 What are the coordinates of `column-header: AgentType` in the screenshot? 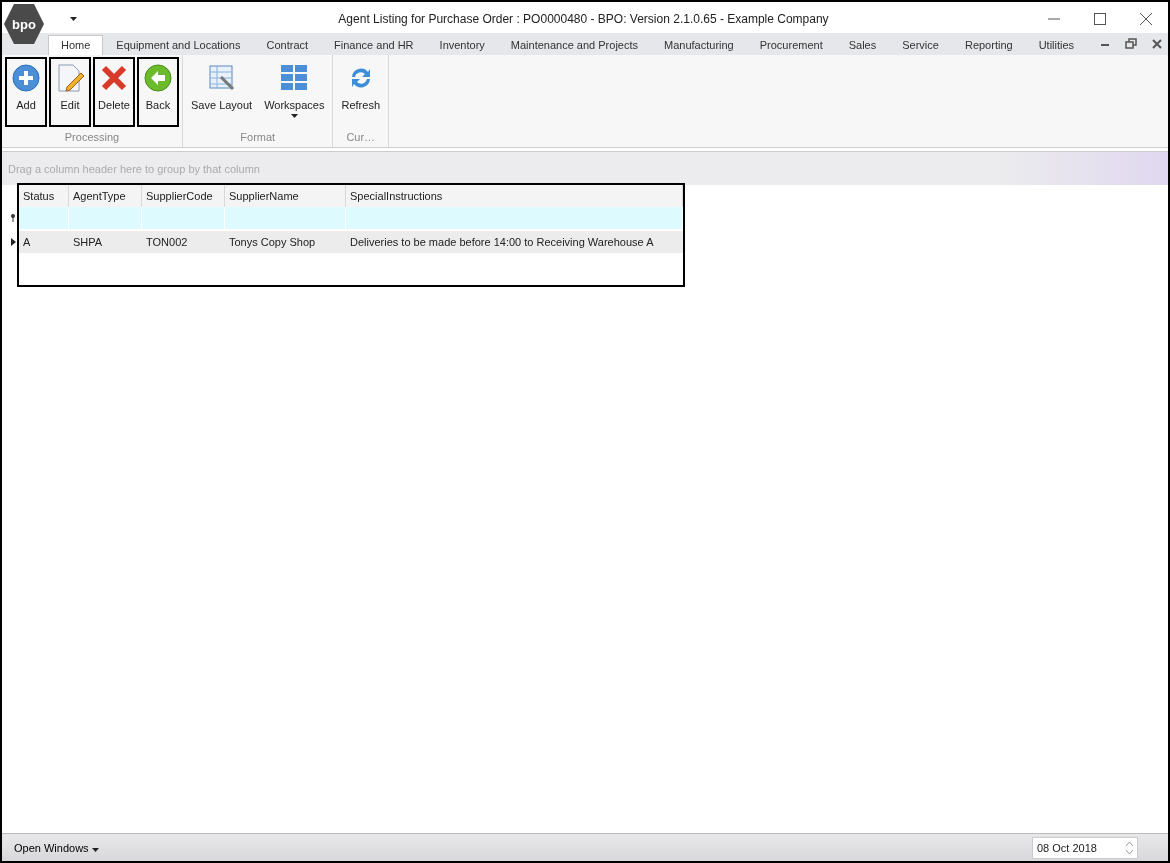 It's located at (105, 196).